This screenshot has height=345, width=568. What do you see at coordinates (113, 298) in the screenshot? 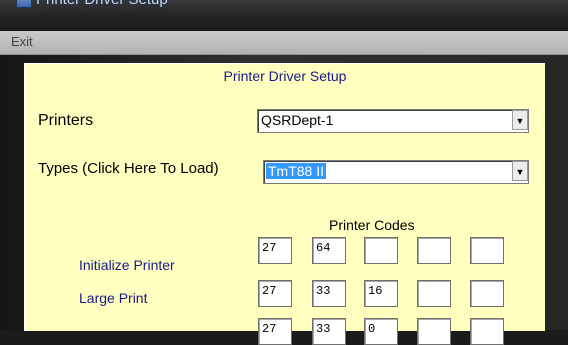
I see `row-label-large-print: Large Print` at bounding box center [113, 298].